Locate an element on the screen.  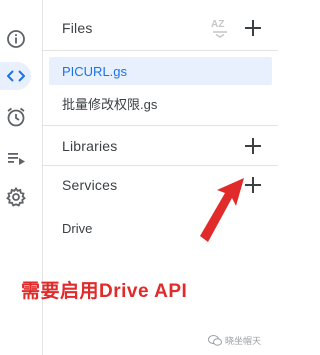
watermark: 晓坐帽天 is located at coordinates (234, 340).